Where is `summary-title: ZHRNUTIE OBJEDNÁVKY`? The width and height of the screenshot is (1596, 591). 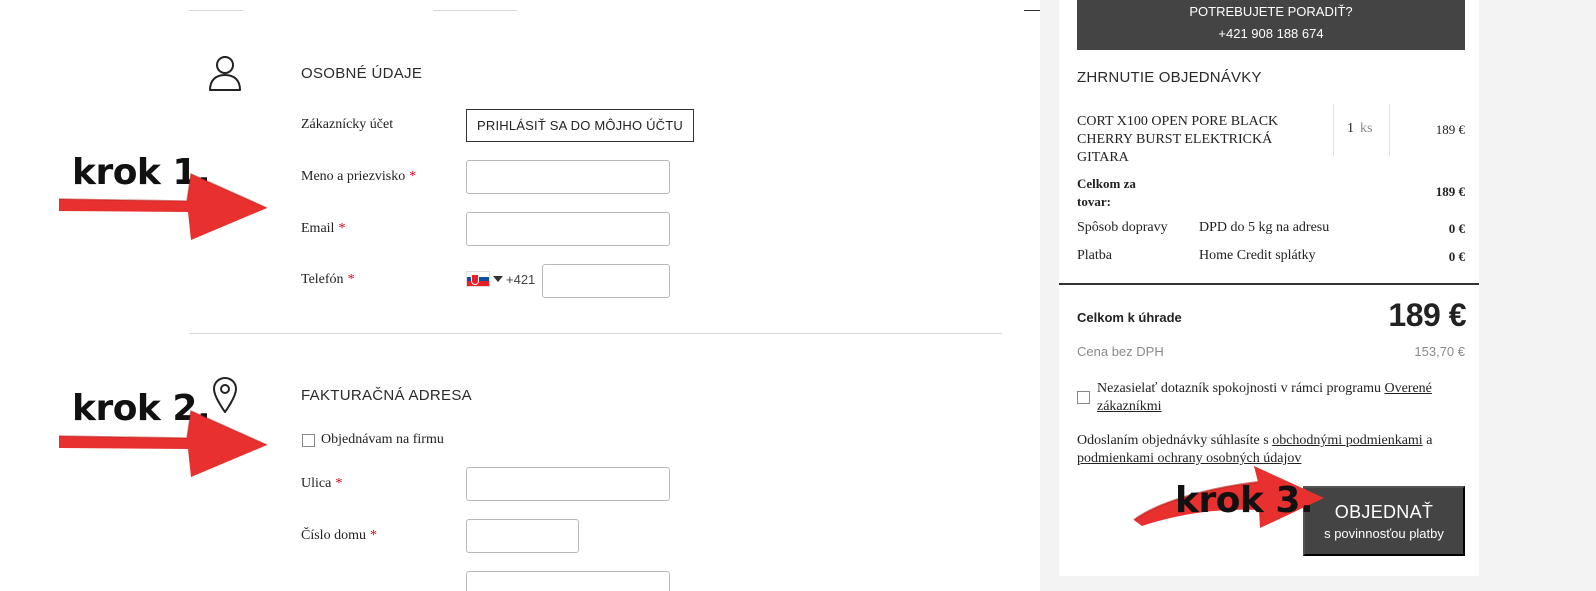 summary-title: ZHRNUTIE OBJEDNÁVKY is located at coordinates (1169, 77).